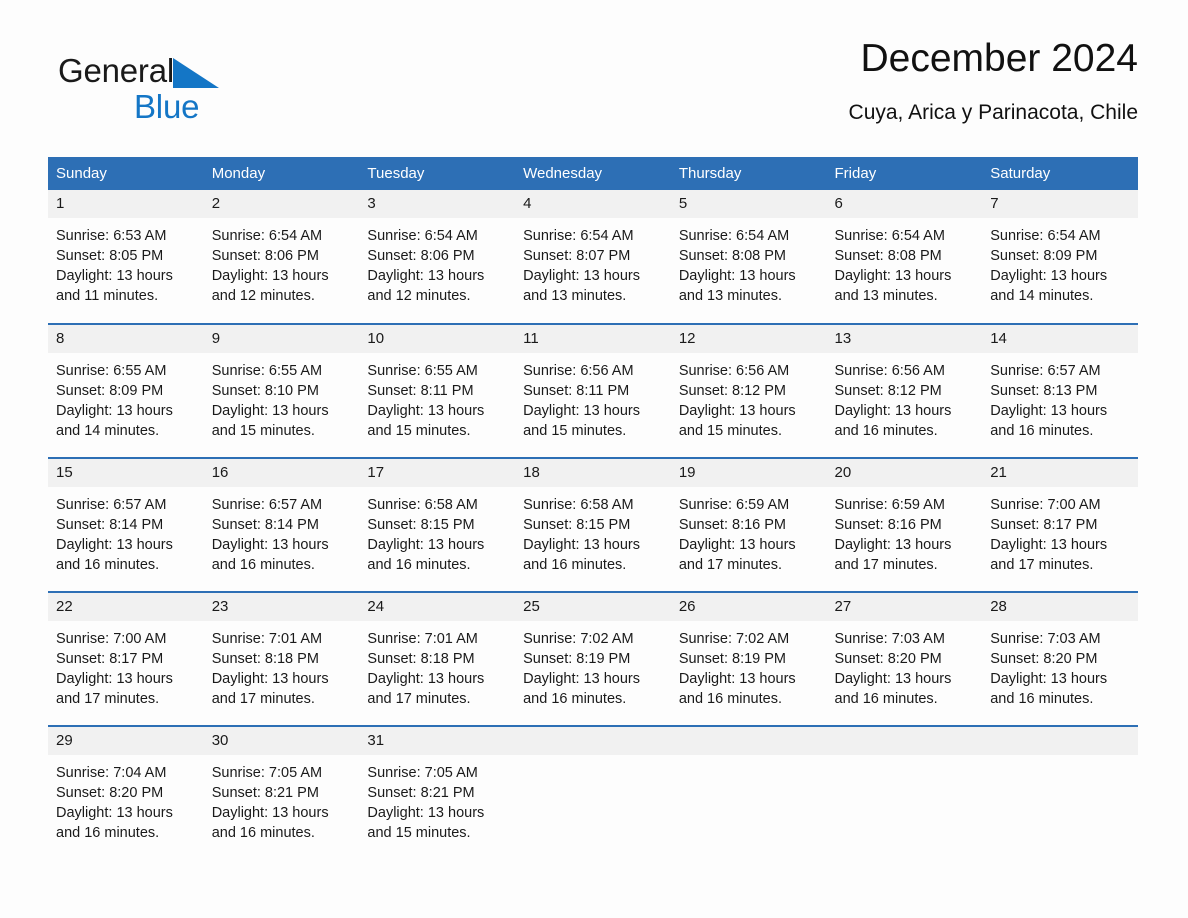 The height and width of the screenshot is (918, 1188). What do you see at coordinates (1045, 505) in the screenshot?
I see `sunrise-text: Sunrise: 7:00 AM` at bounding box center [1045, 505].